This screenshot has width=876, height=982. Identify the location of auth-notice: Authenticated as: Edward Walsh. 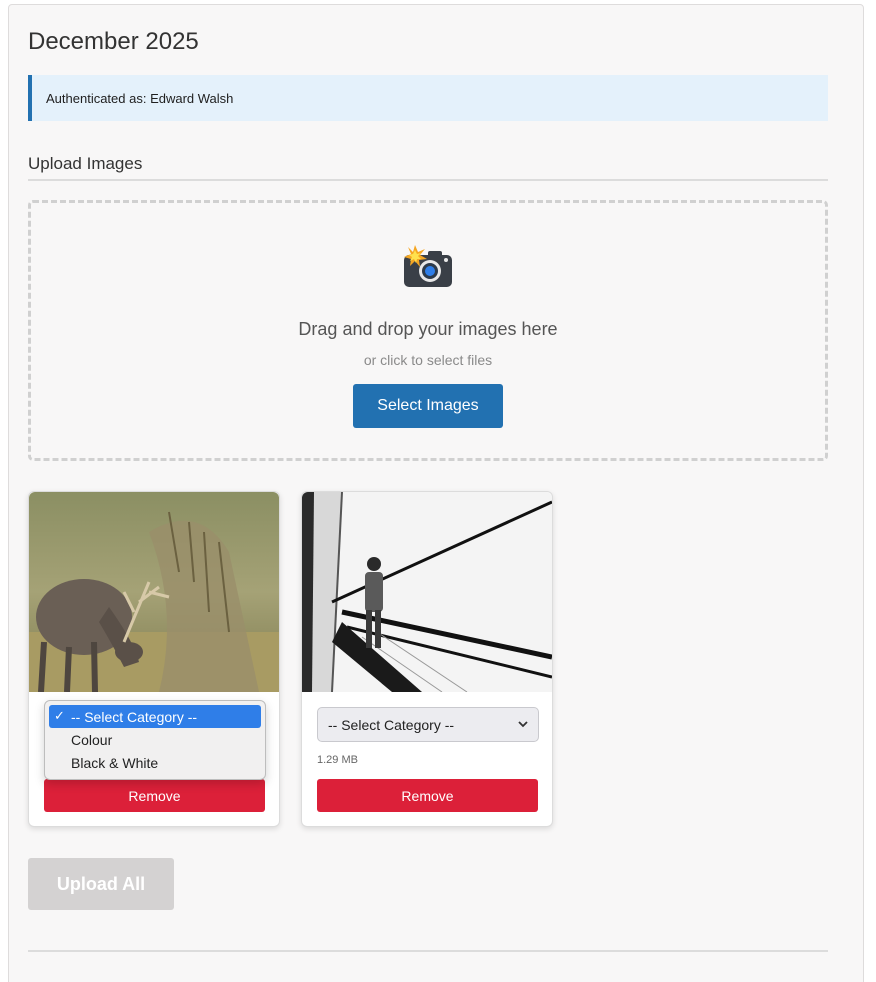
(428, 98).